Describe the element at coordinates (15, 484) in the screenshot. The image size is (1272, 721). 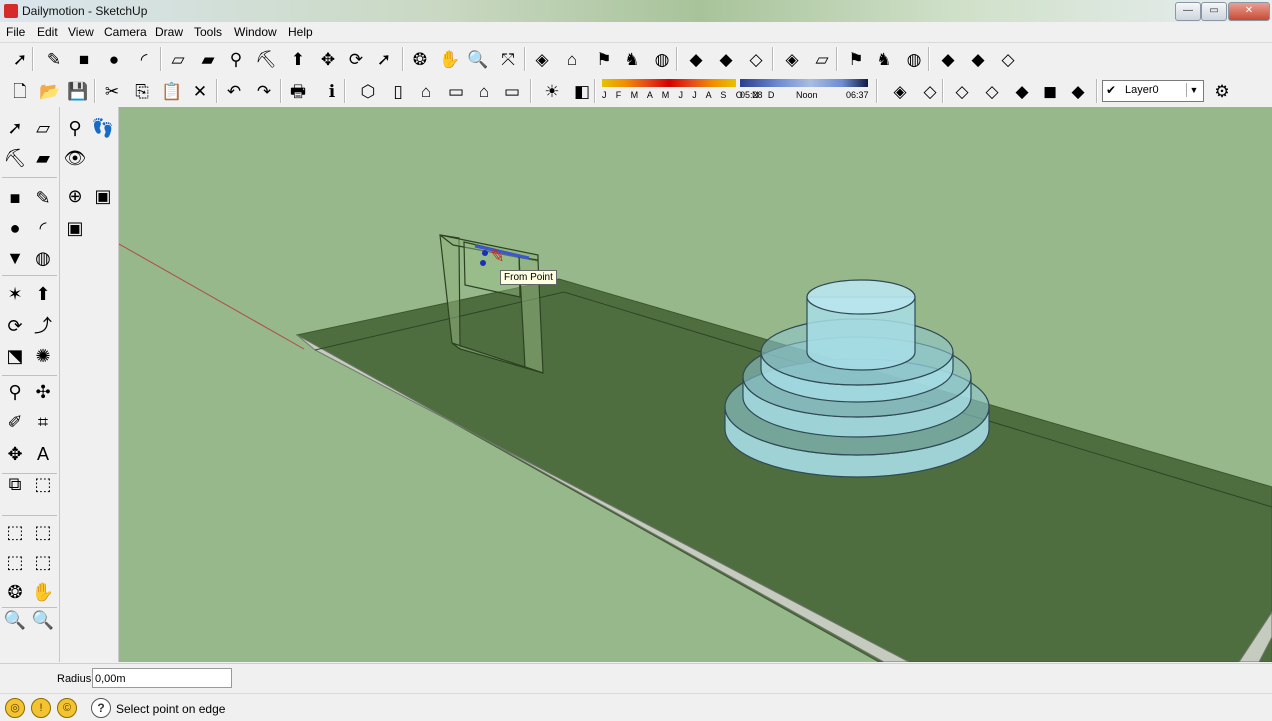
I see `outer-shell-icon: ⧉` at that location.